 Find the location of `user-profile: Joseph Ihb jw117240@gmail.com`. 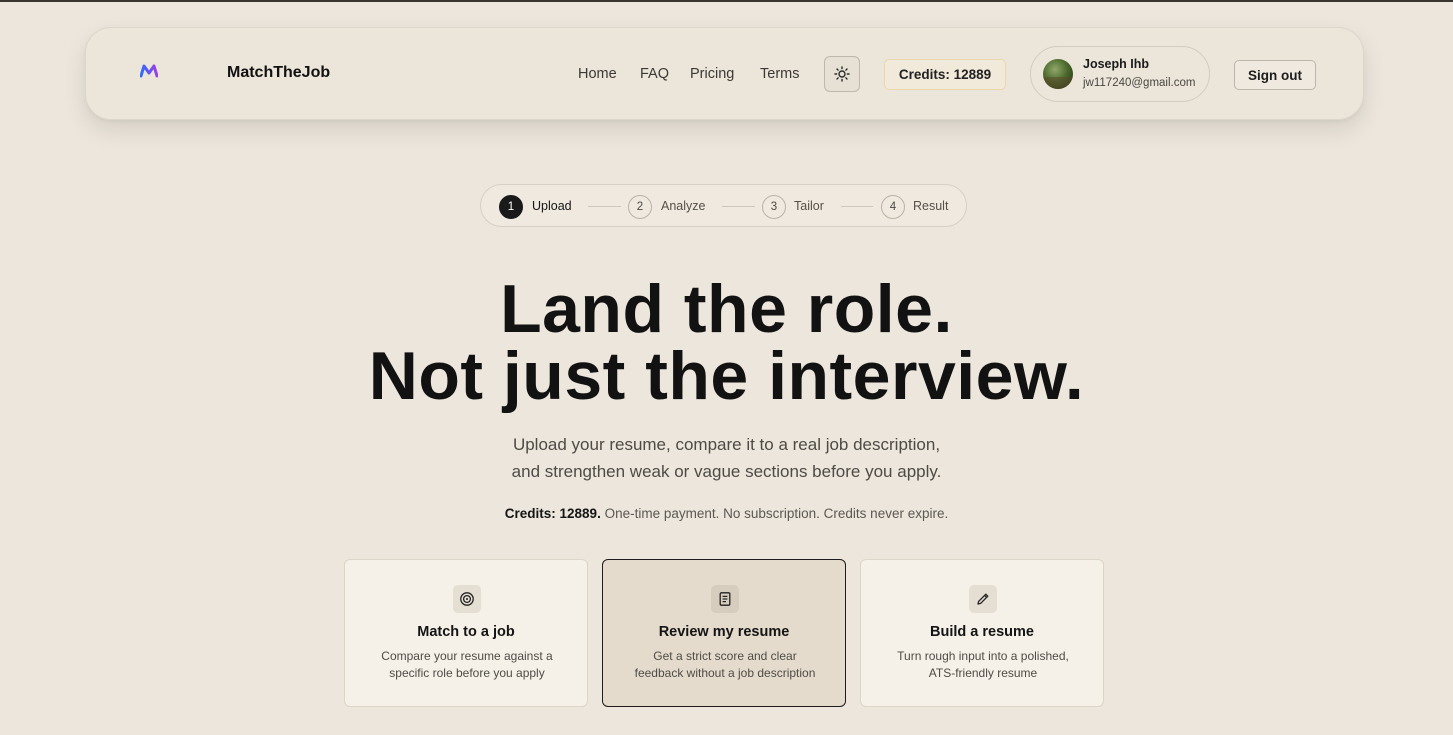

user-profile: Joseph Ihb jw117240@gmail.com is located at coordinates (1120, 74).